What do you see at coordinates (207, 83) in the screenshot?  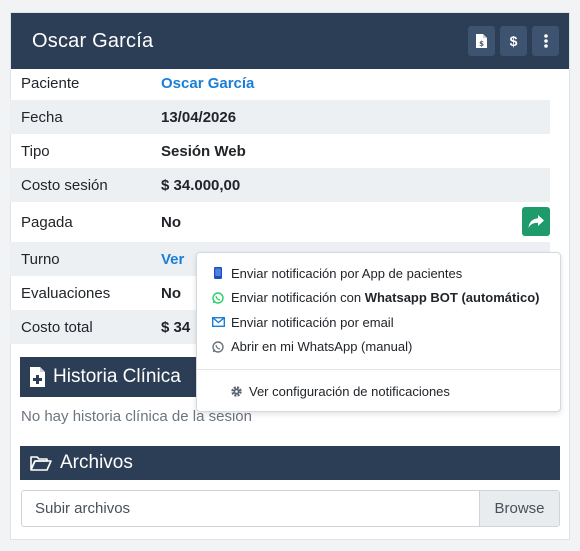 I see `patient-link: Oscar García` at bounding box center [207, 83].